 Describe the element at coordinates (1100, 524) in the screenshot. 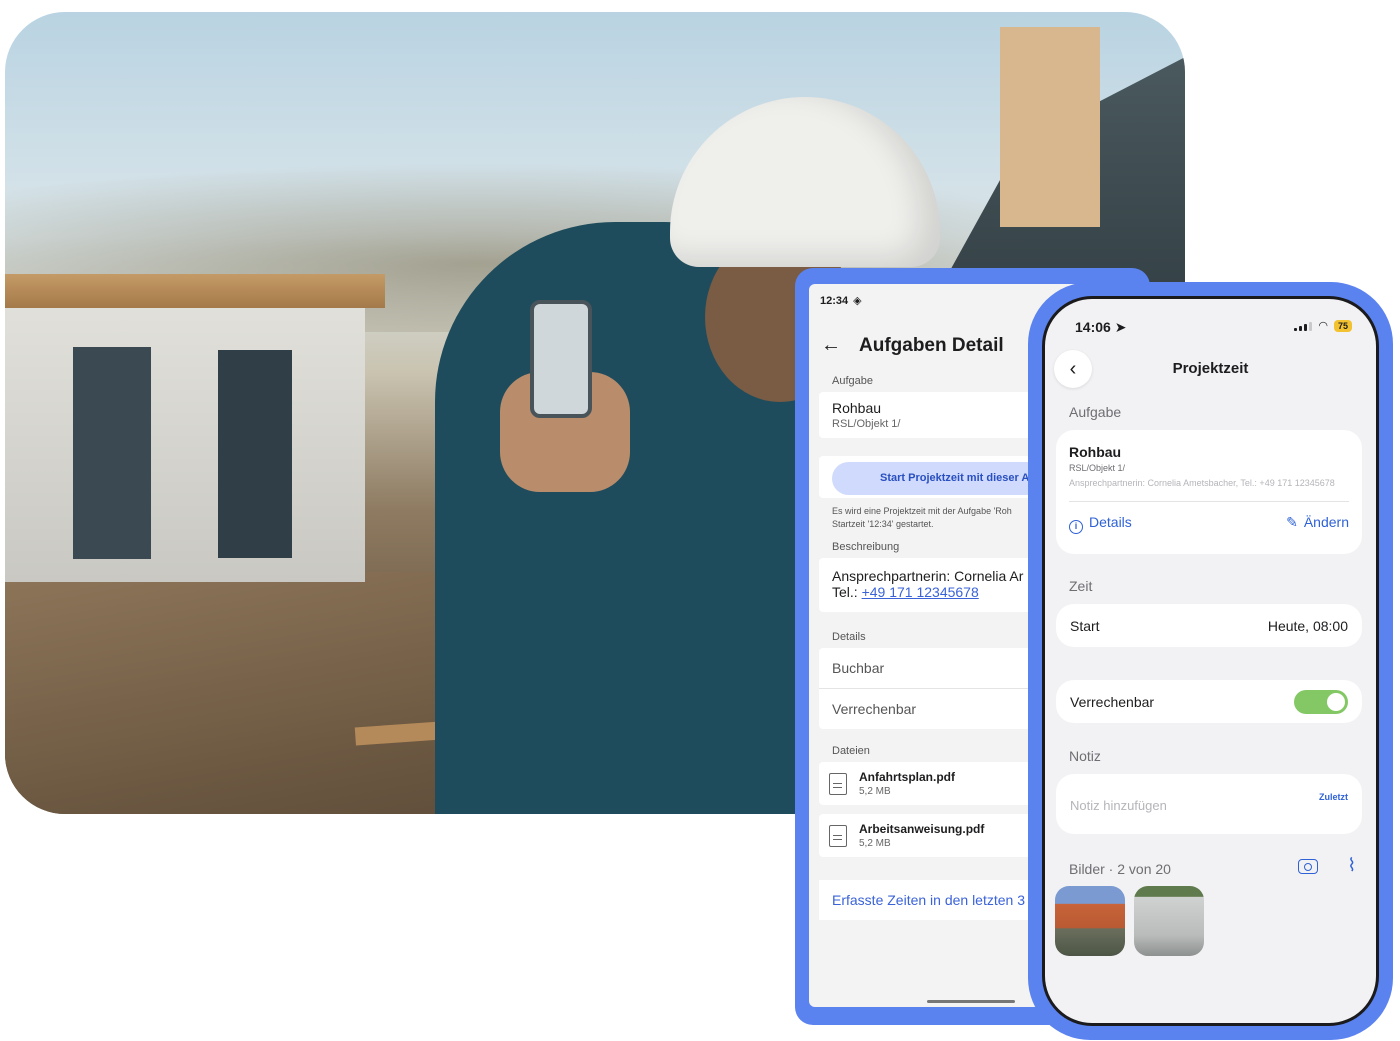

I see `details-link: i Details` at that location.